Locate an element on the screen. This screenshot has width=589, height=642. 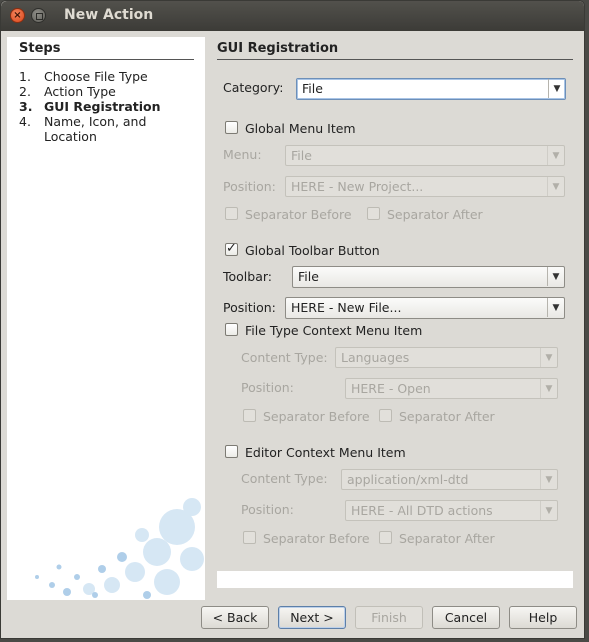
global-toolbar-button-label: Global Toolbar Button is located at coordinates (312, 250).